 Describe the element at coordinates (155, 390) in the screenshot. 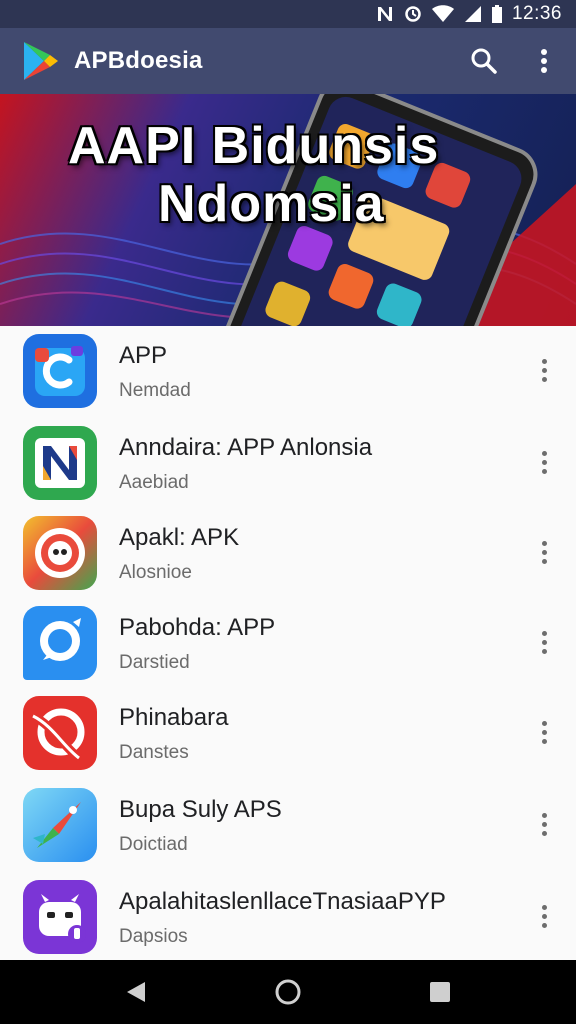

I see `app-subtitle: Nemdad` at that location.